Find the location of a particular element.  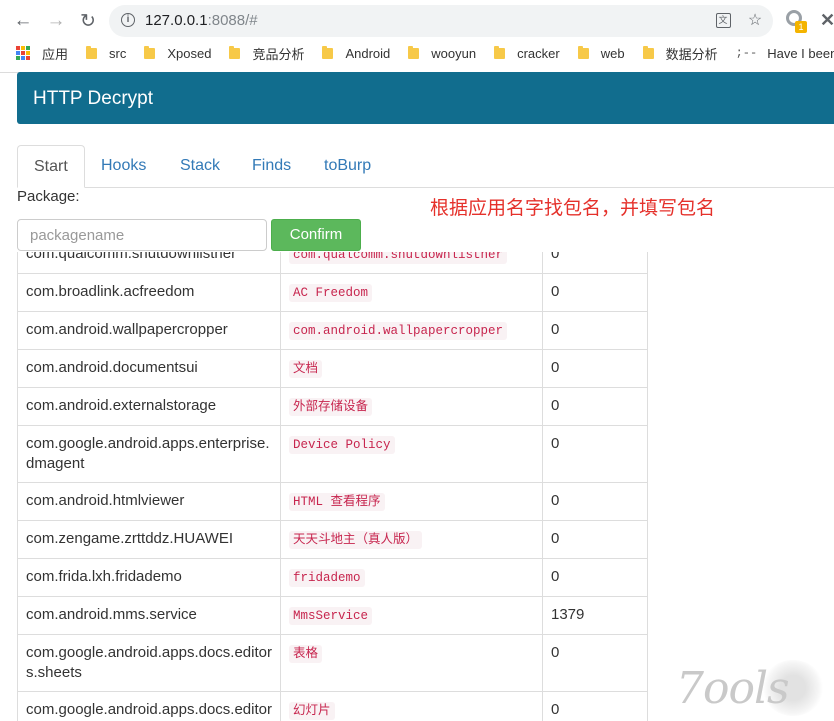

table-row: com.android.mms.service MmsService 1379 is located at coordinates (332, 615).